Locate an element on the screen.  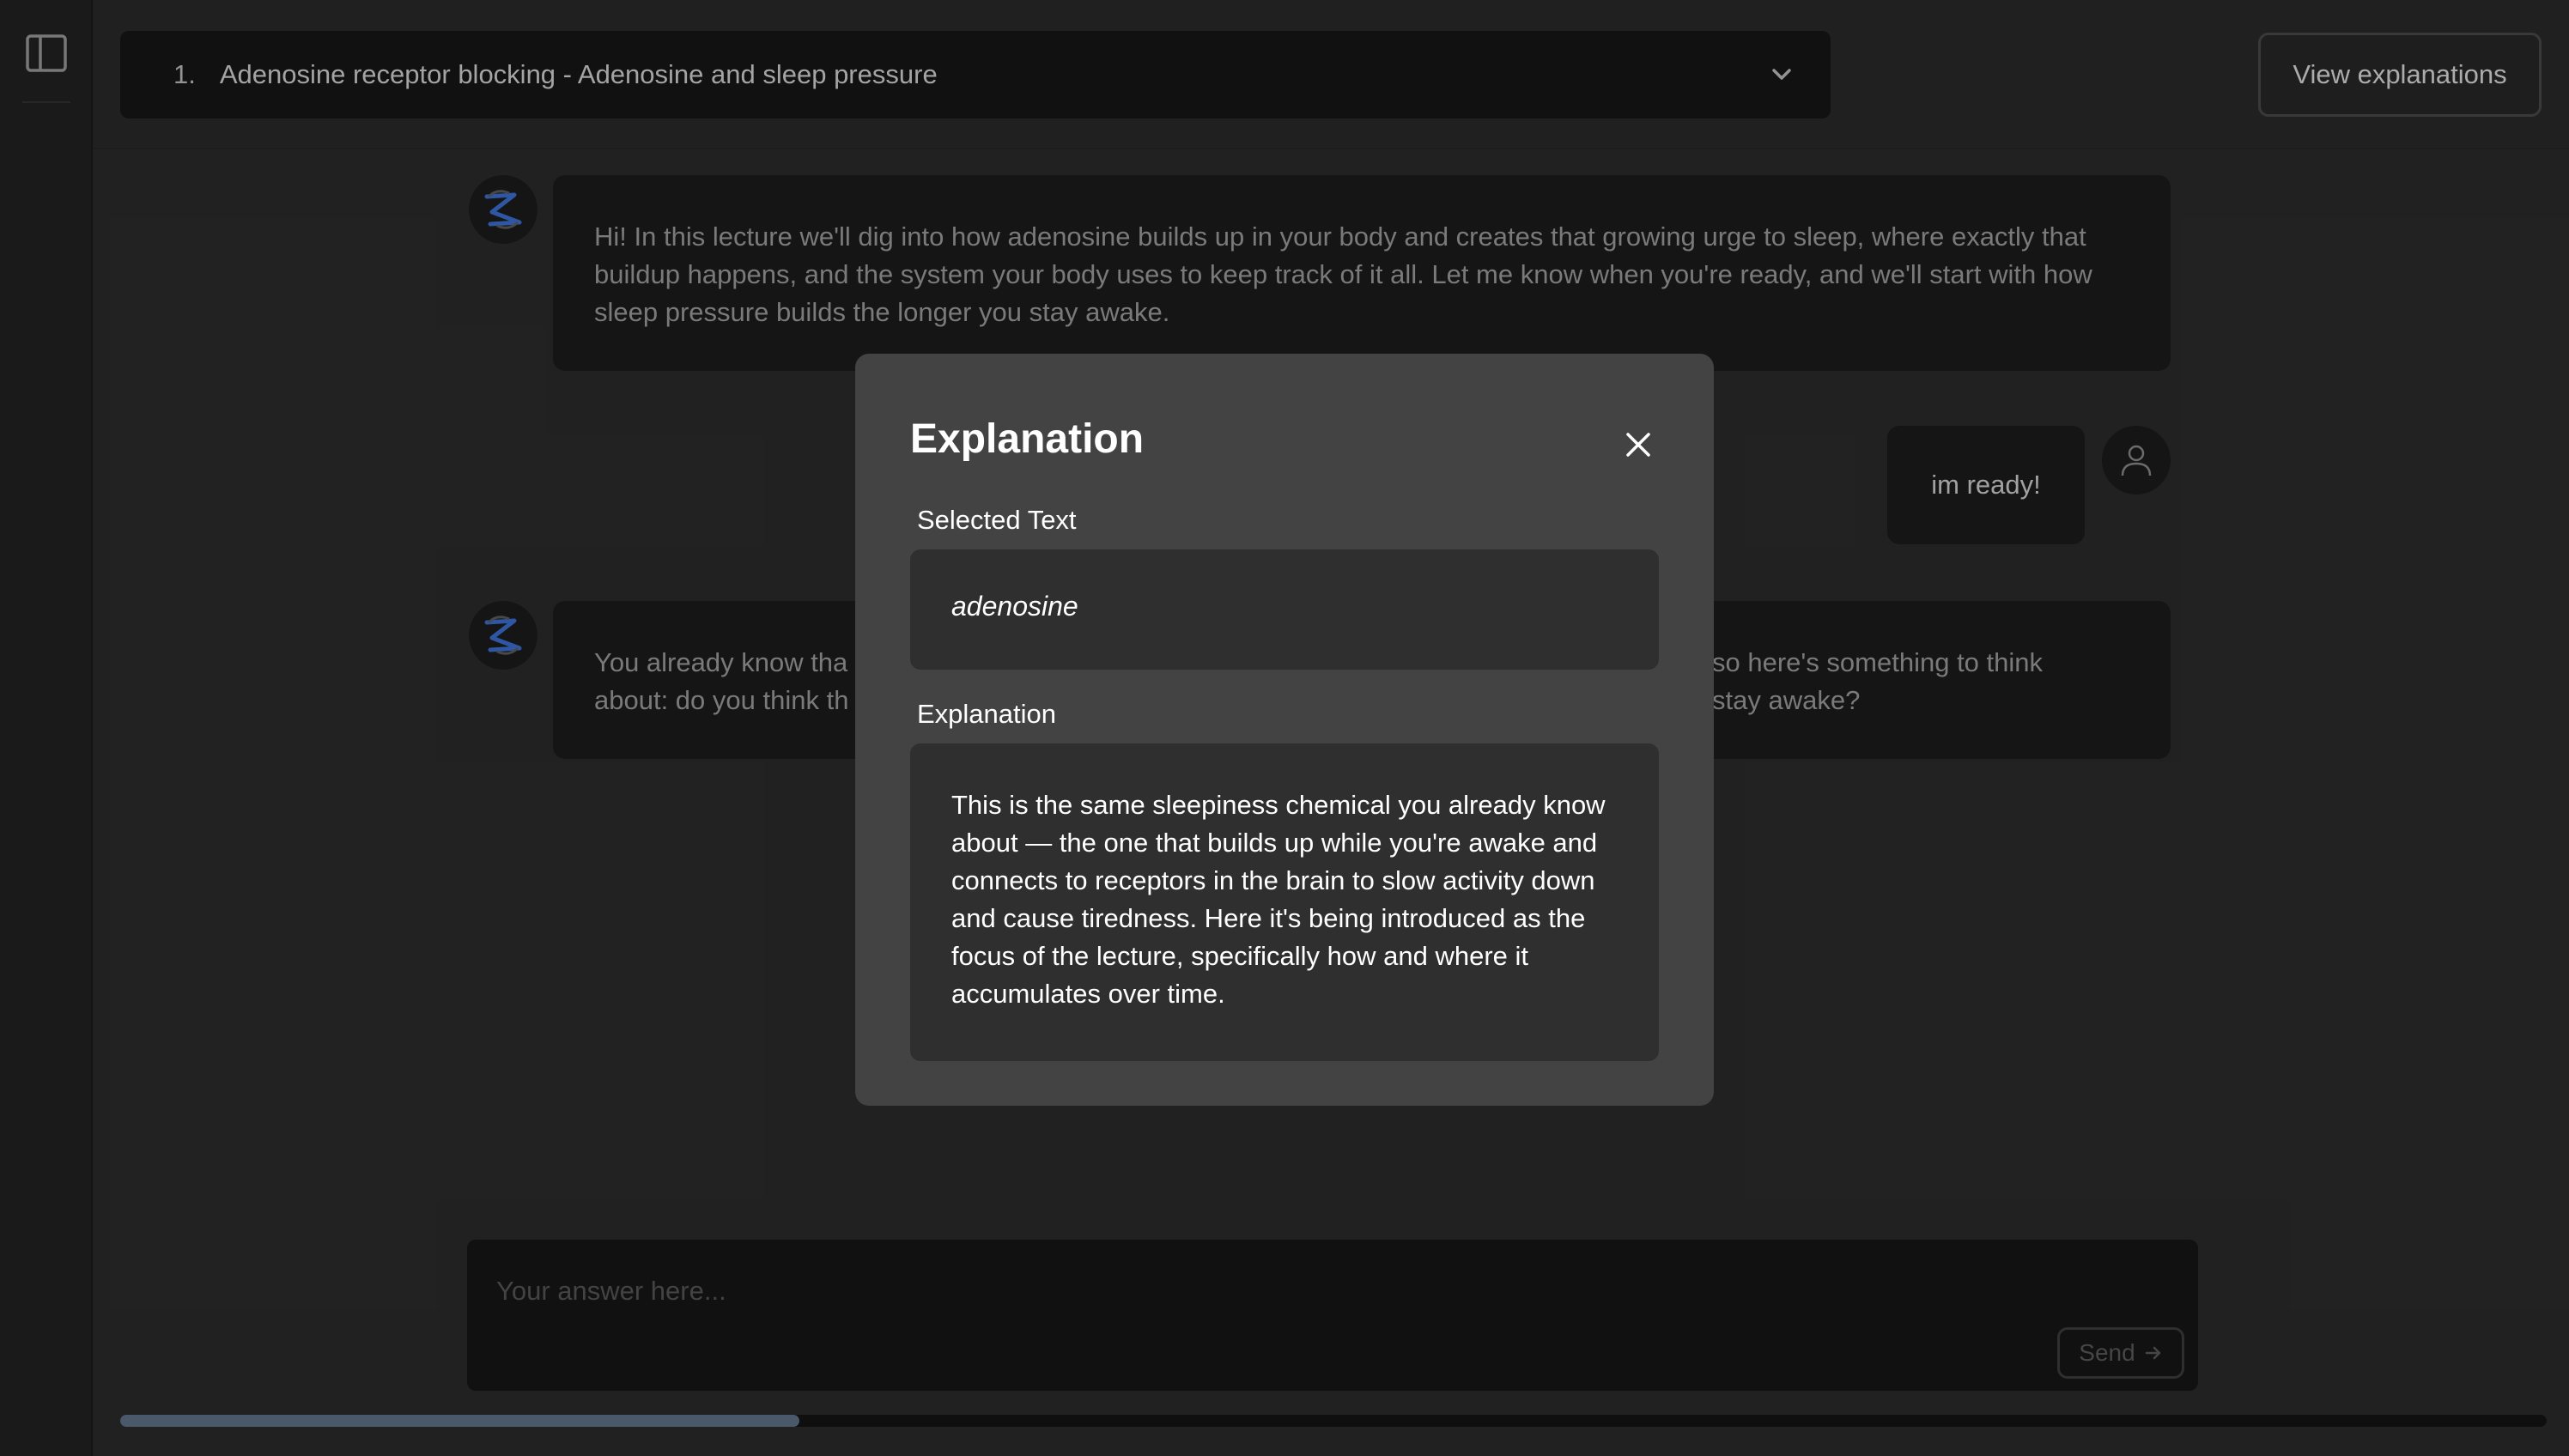
close-button is located at coordinates (1638, 445).